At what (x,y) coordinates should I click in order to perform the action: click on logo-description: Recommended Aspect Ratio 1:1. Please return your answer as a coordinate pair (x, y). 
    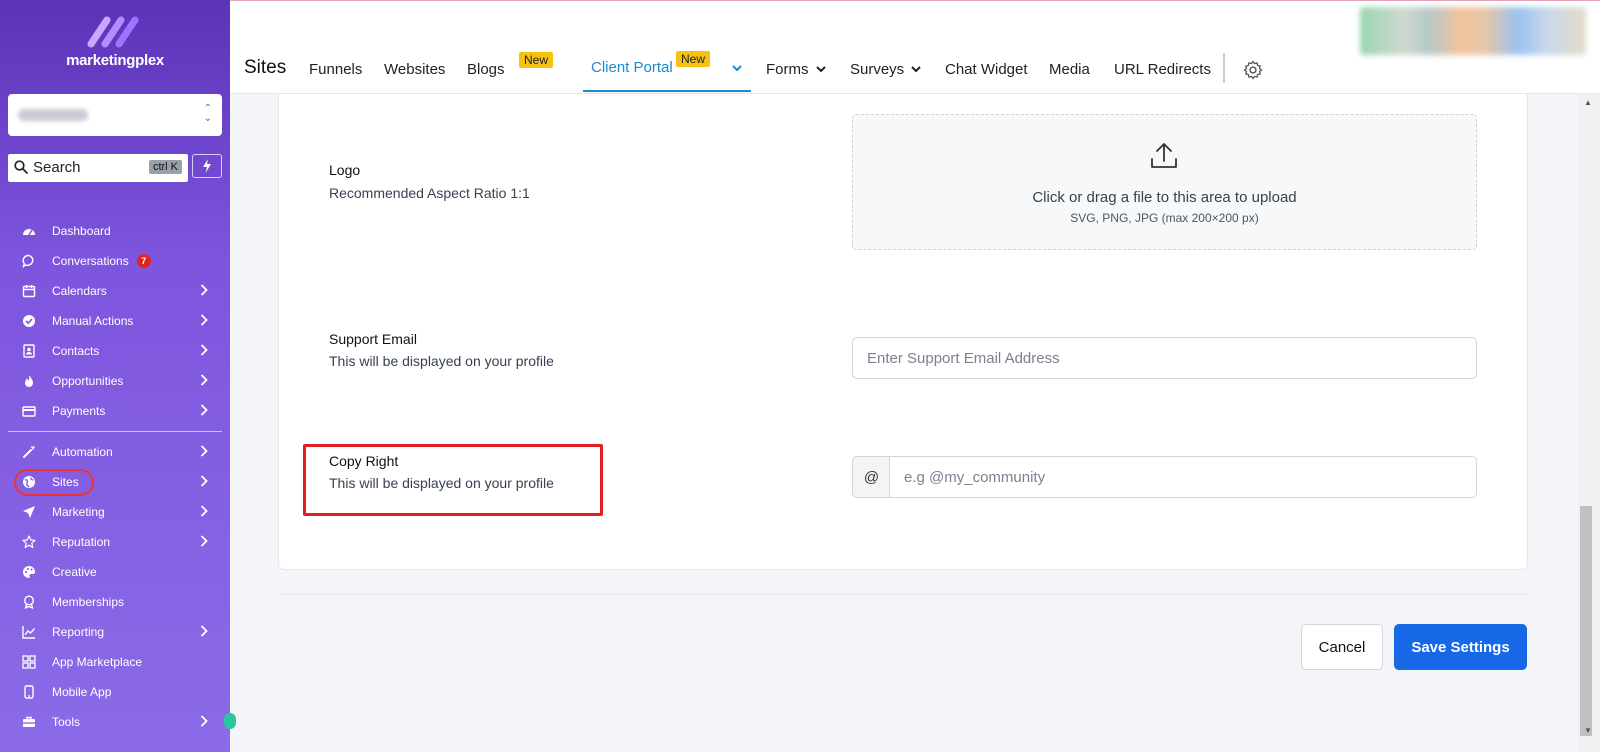
    Looking at the image, I should click on (429, 193).